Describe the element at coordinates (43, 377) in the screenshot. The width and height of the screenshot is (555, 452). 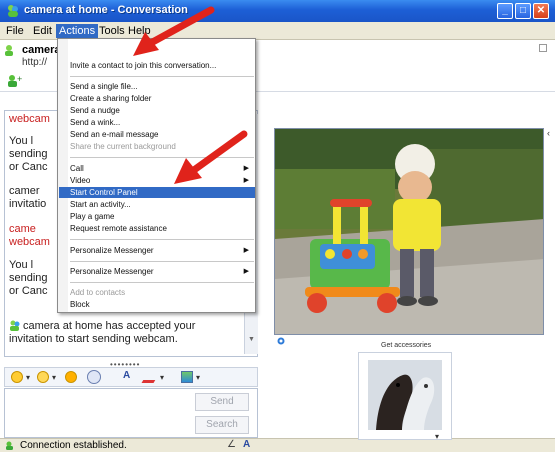
I see `wink-icon` at that location.